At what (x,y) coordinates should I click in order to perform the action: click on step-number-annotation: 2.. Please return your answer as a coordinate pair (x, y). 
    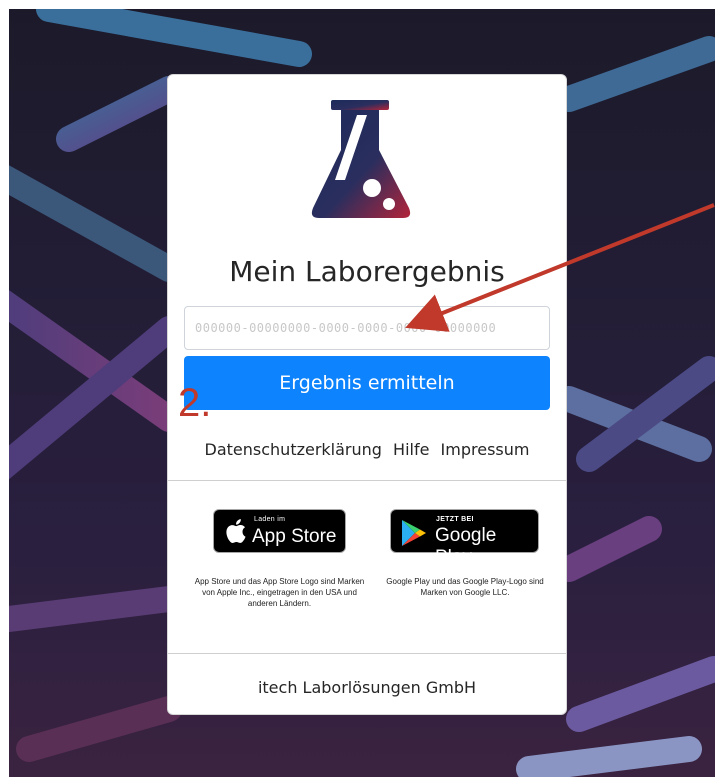
    Looking at the image, I should click on (195, 403).